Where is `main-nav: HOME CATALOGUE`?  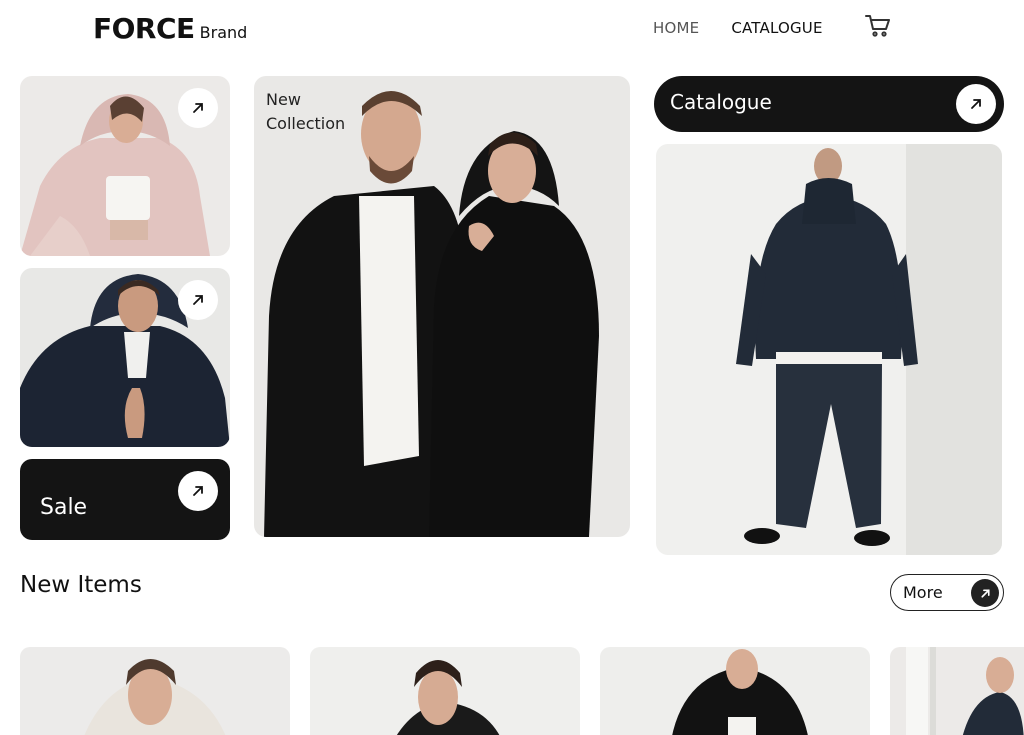 main-nav: HOME CATALOGUE is located at coordinates (738, 28).